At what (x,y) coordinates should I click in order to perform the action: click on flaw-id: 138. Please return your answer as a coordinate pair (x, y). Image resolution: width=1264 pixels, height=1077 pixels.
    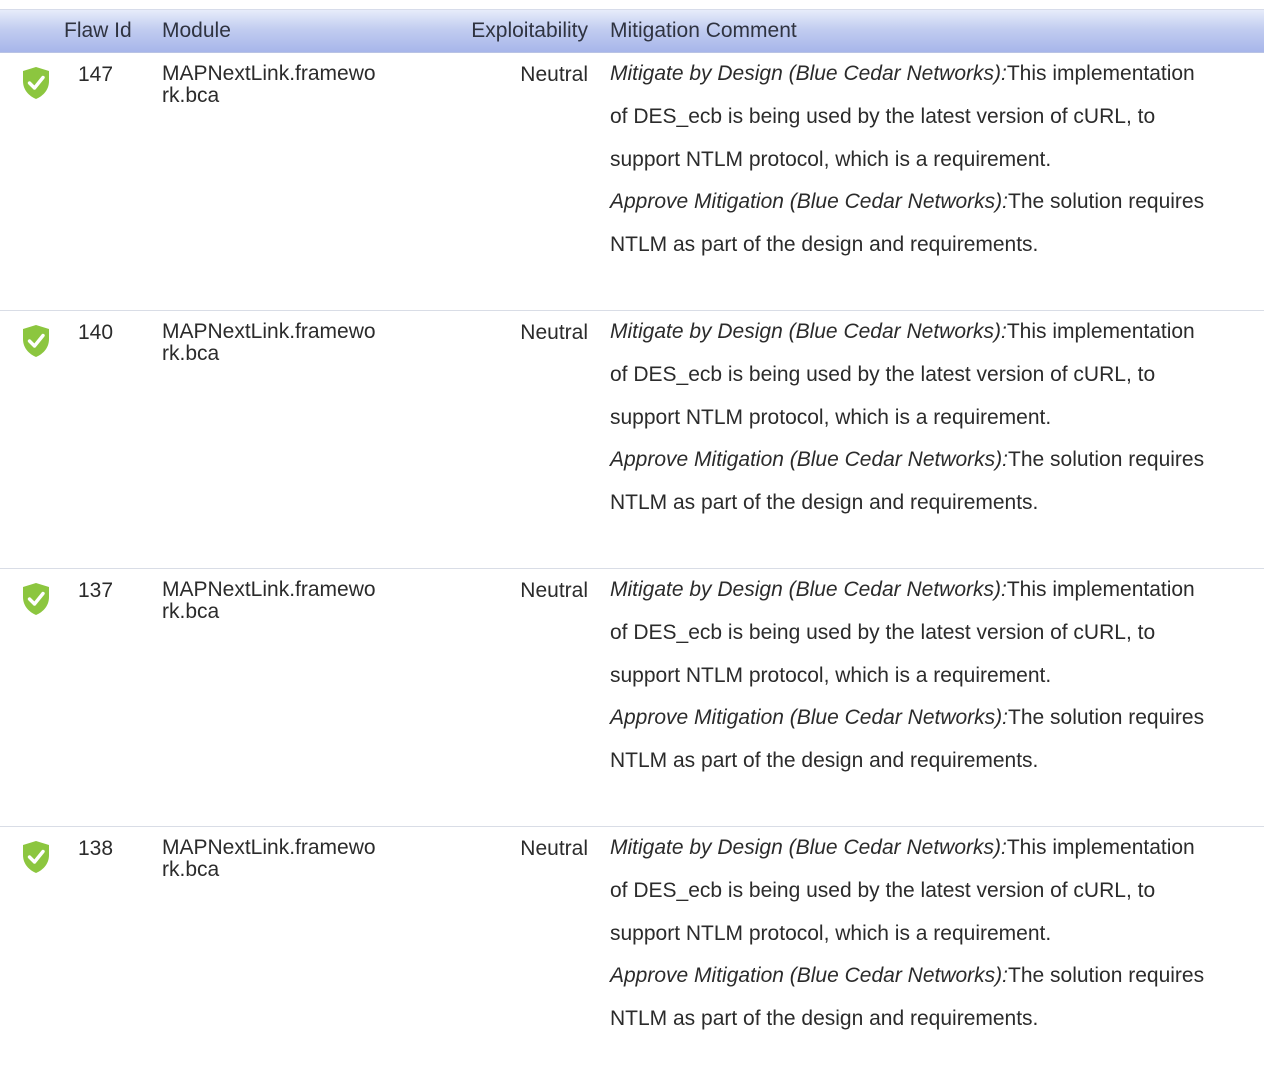
    Looking at the image, I should click on (96, 848).